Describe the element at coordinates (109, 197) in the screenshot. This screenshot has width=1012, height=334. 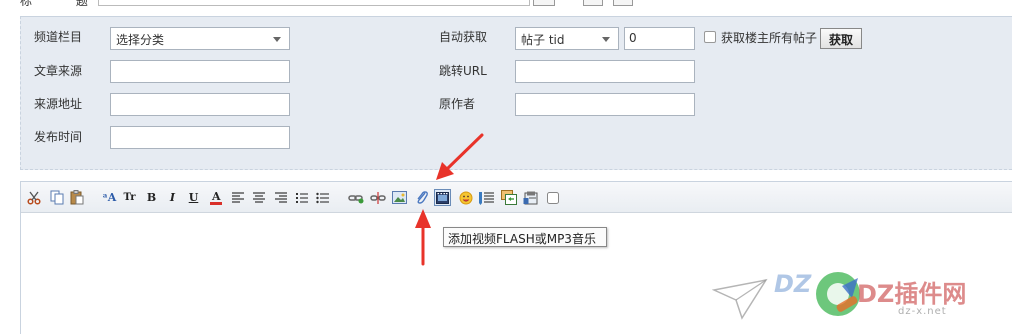
I see `font-family-icon: ᵃA` at that location.